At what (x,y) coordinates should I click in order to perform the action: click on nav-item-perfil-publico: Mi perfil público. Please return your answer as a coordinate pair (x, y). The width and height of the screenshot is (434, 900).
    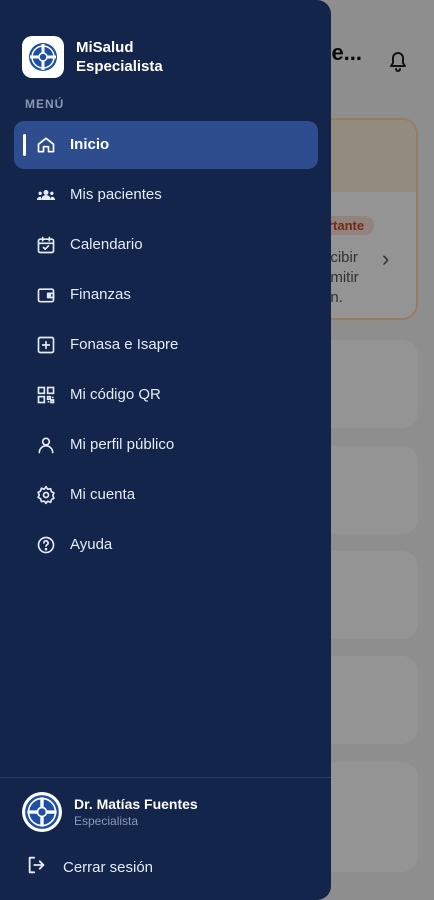
    Looking at the image, I should click on (166, 445).